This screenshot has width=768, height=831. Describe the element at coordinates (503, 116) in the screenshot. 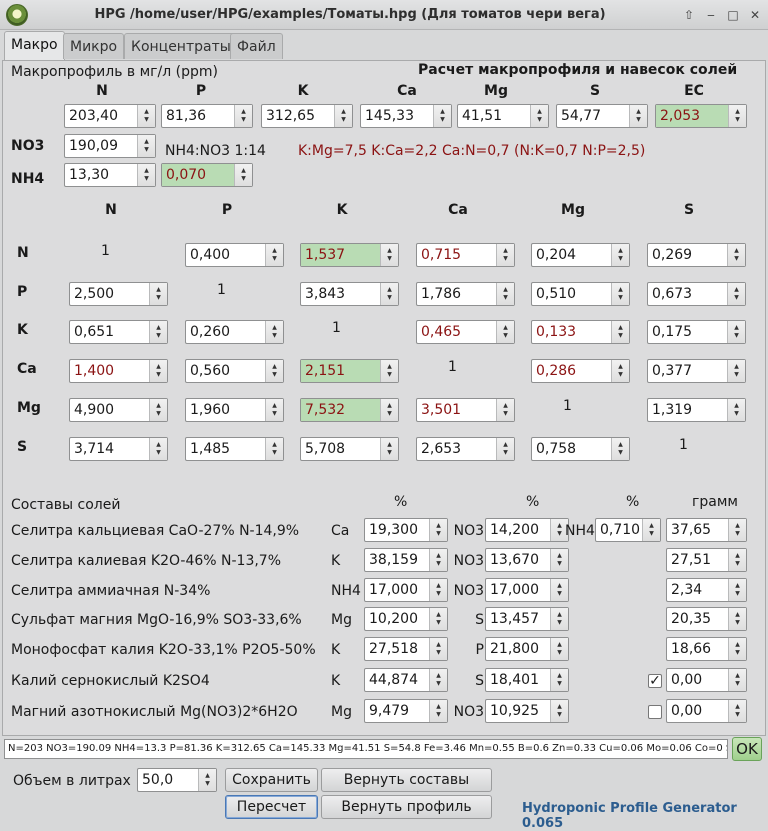

I see `macro-mg-spinbox: 41,51 ▲ ▼` at that location.